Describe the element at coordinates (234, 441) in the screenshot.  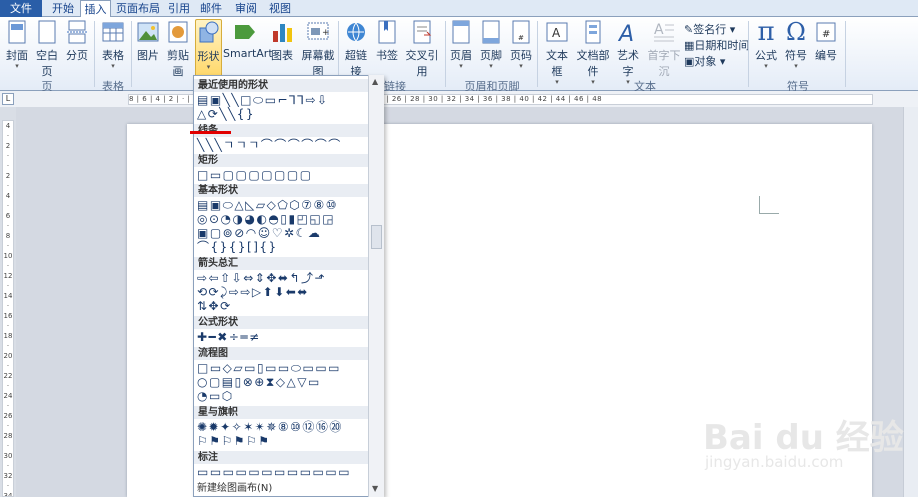
I see `shape-row-stars-2: ⚐⚑⚐⚑⚐⚑` at that location.